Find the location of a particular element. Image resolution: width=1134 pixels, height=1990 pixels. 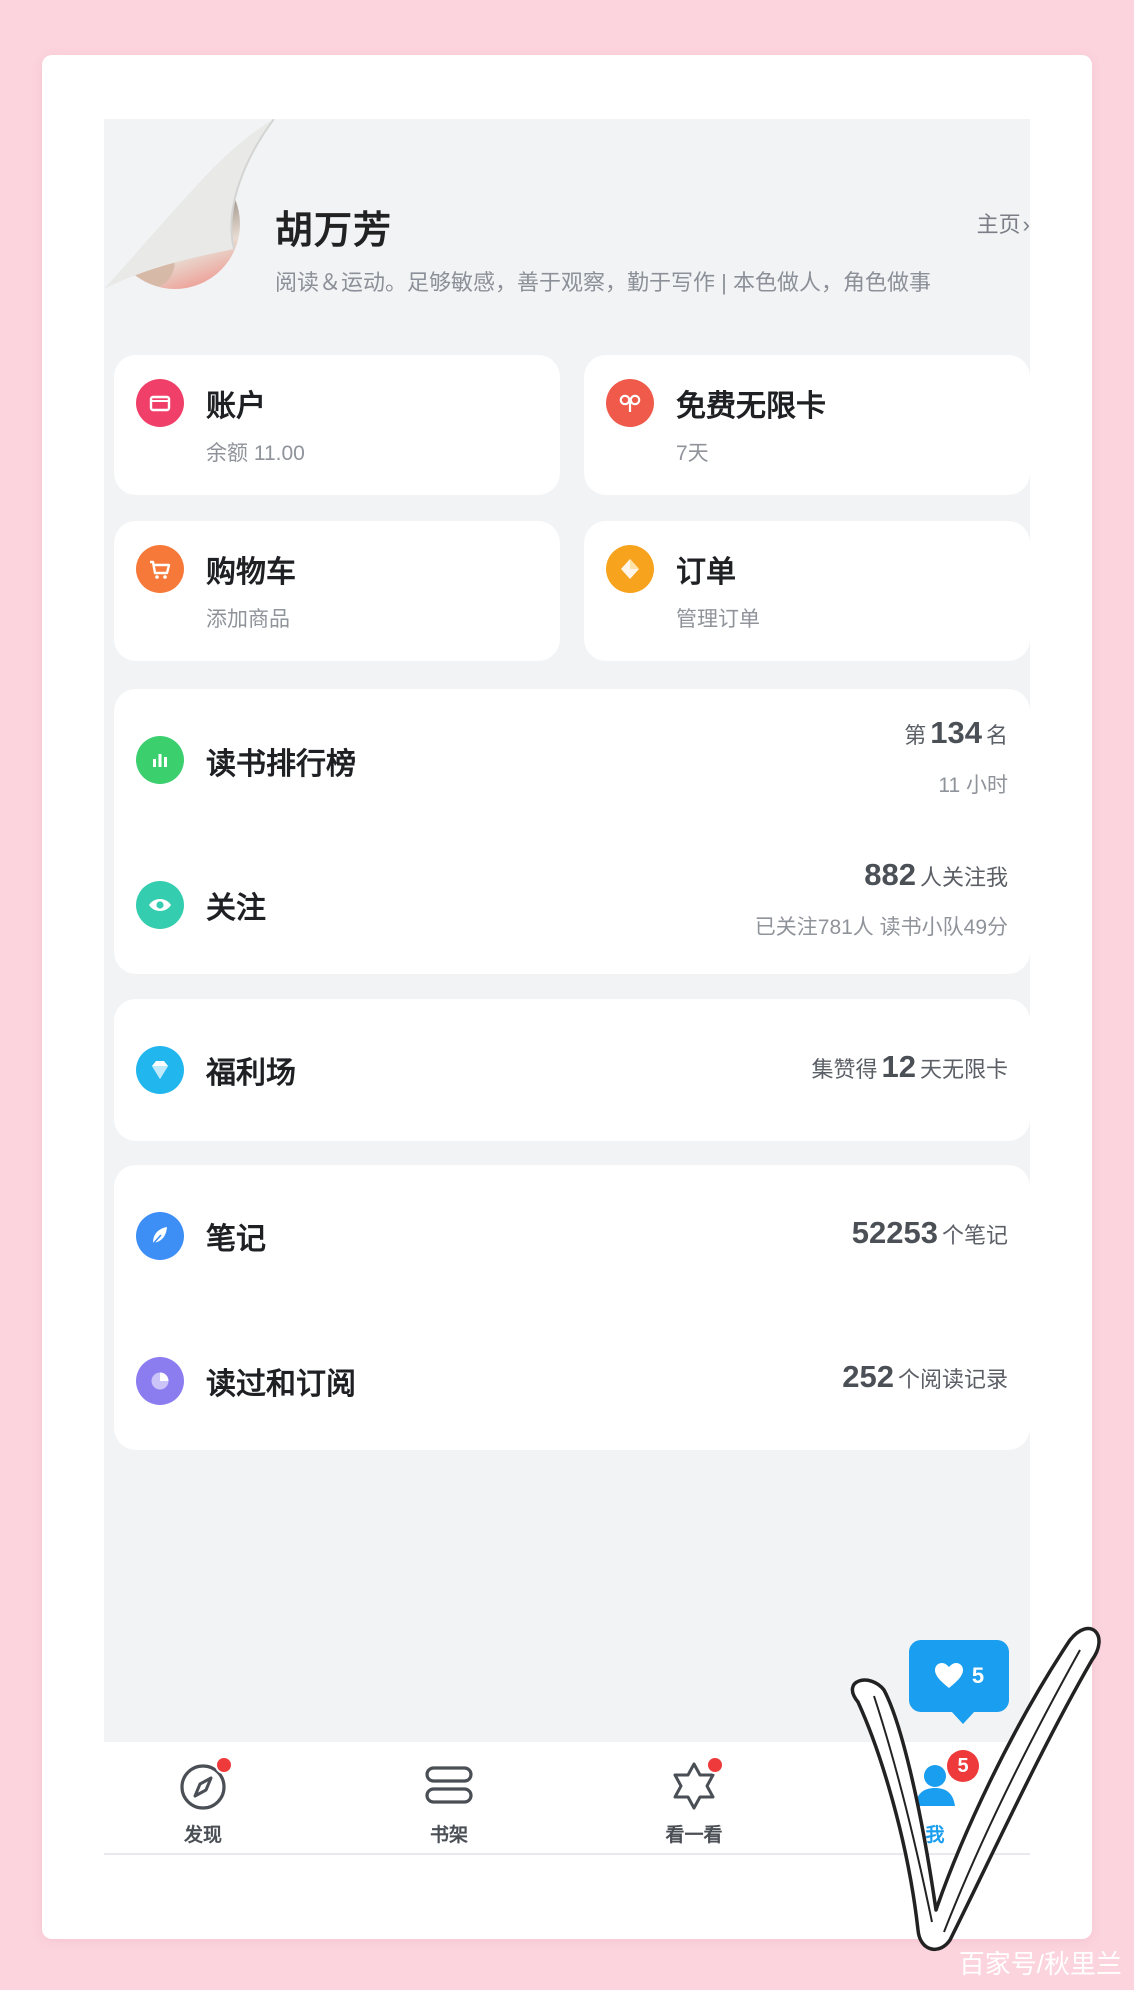

page-curl-decoration is located at coordinates (189, 204).